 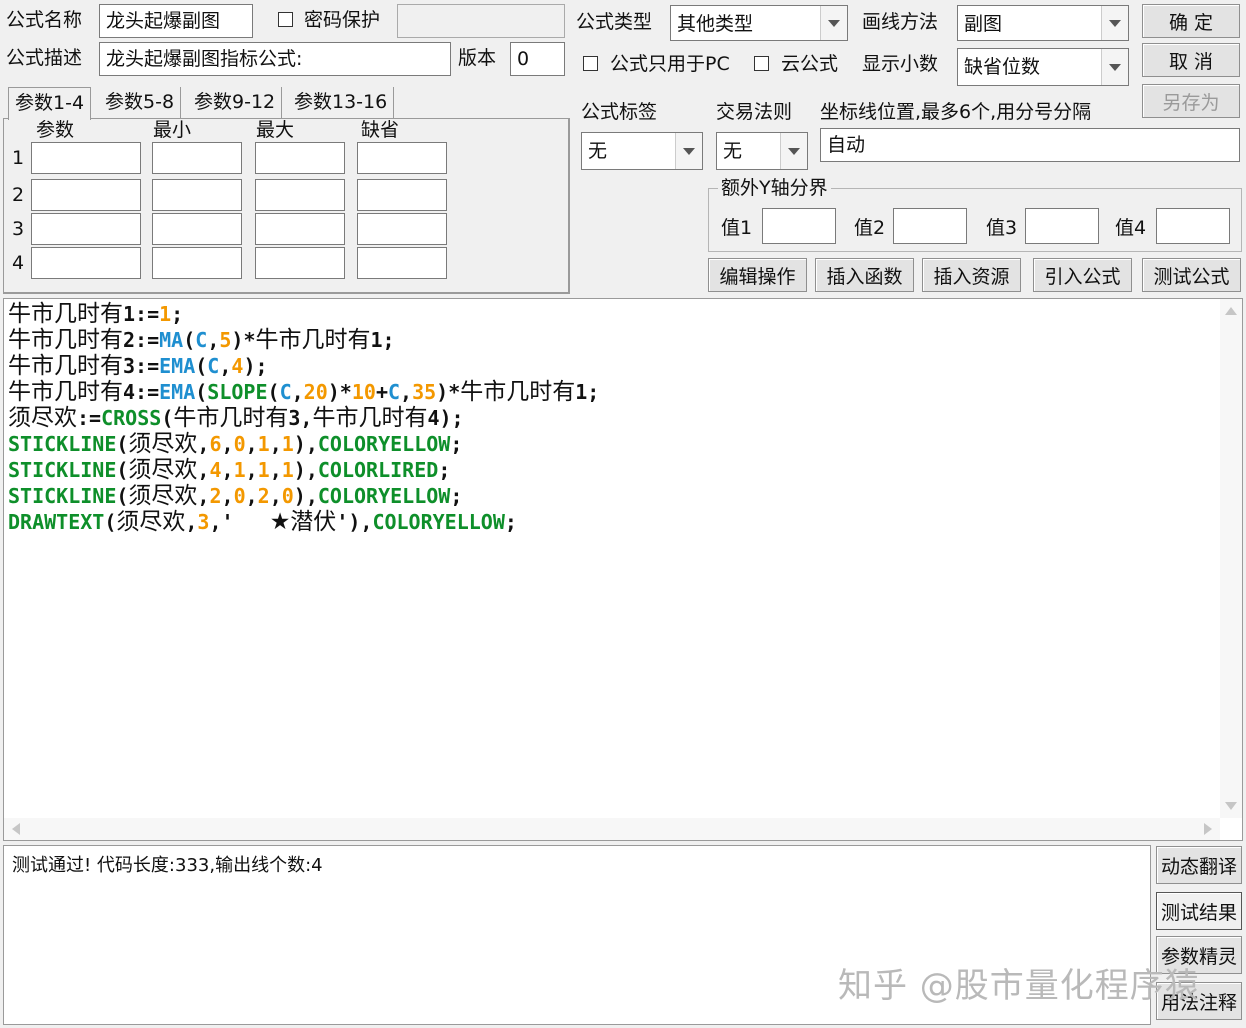 I want to click on code-line: STICKLINE(须尽欢,2,0,2,0),COLORYELLOW;, so click(x=613, y=496).